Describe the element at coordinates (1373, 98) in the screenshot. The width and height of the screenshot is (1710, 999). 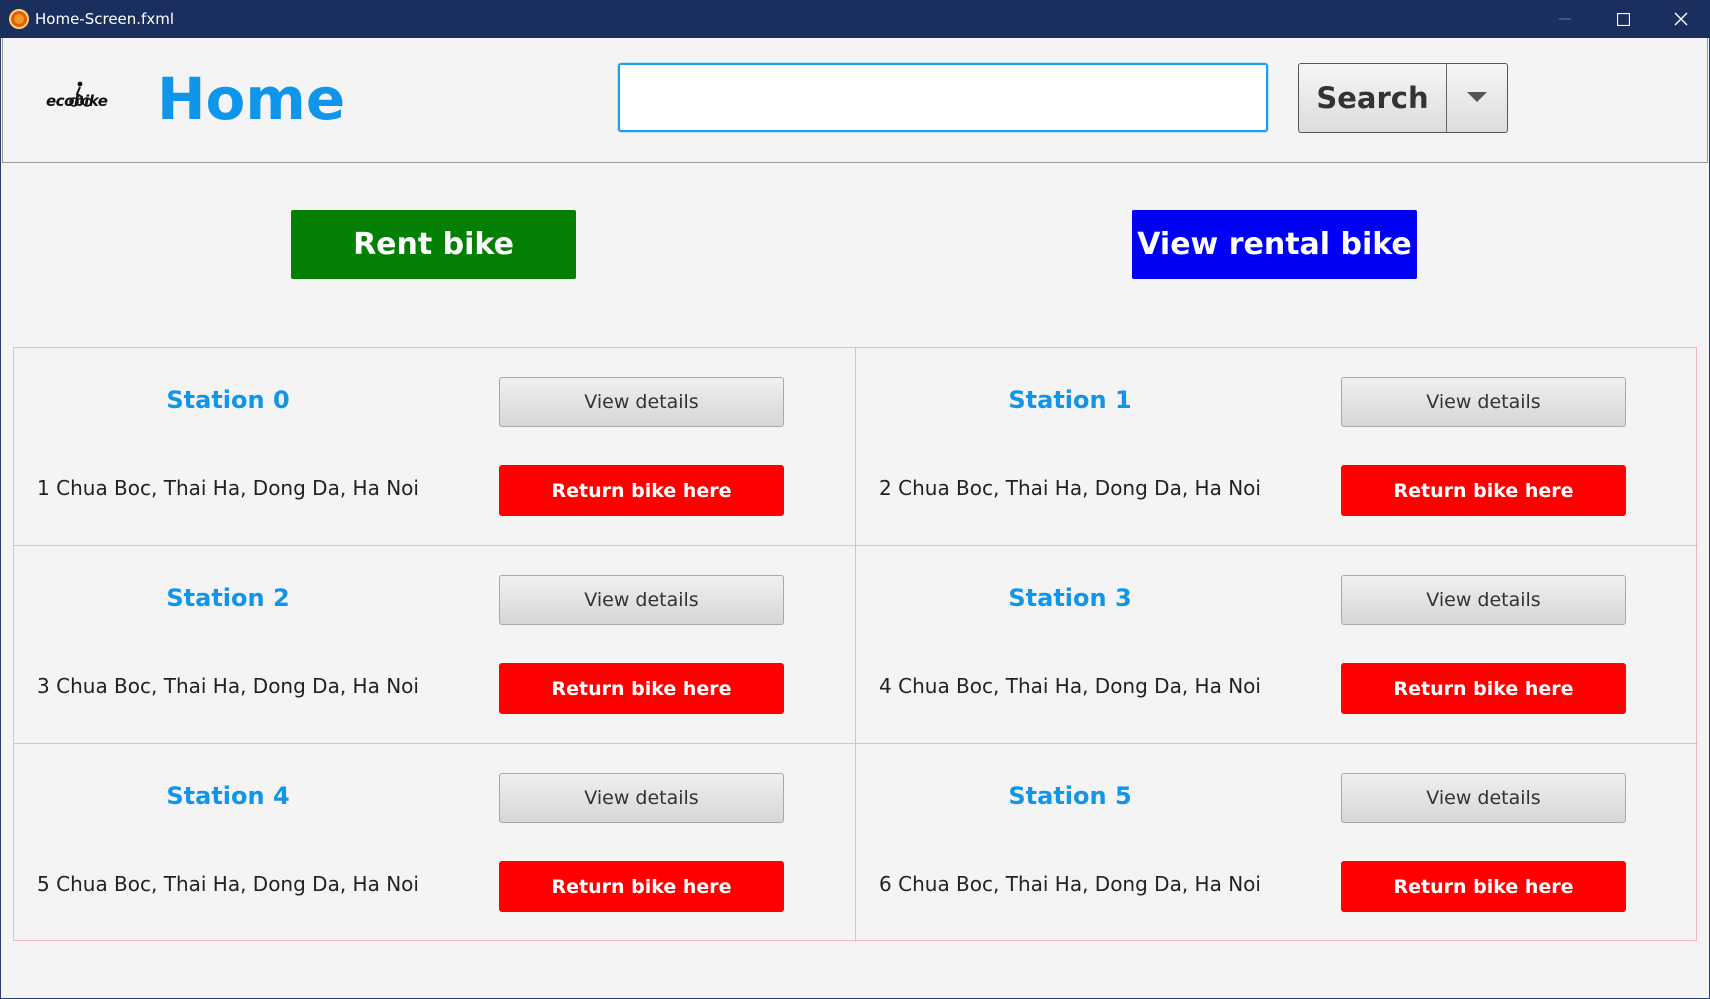
I see `search-button: Search` at that location.